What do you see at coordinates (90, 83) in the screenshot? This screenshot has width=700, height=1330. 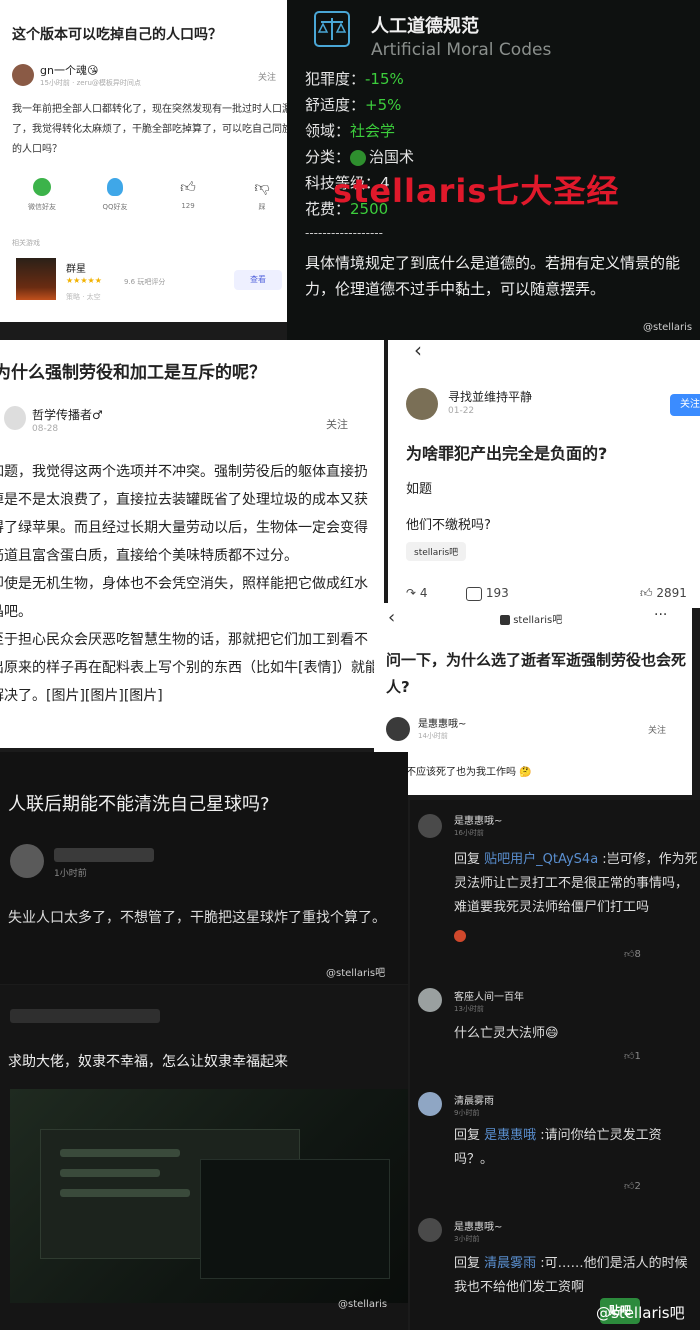 I see `post-meta: 15小时前 · zeru@模板异时间点` at bounding box center [90, 83].